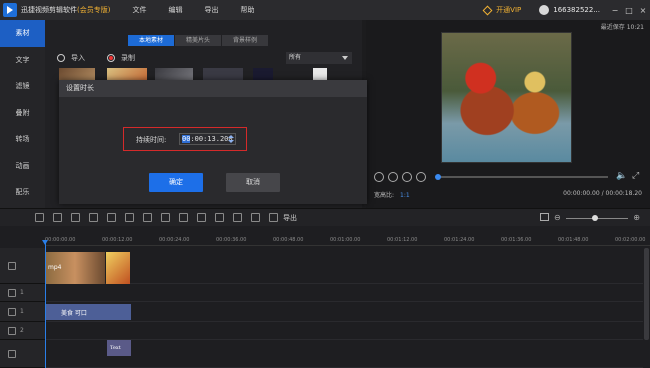 This screenshot has width=650, height=368. Describe the element at coordinates (219, 217) in the screenshot. I see `speed-icon` at that location.